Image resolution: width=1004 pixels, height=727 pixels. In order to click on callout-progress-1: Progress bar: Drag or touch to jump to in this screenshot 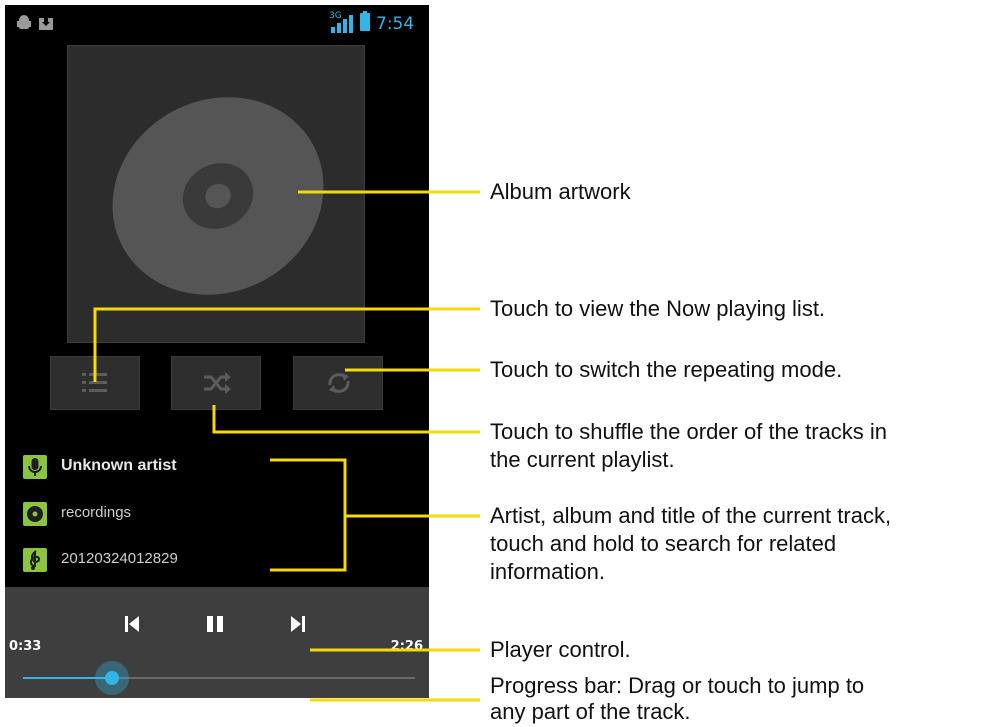, I will do `click(677, 685)`.